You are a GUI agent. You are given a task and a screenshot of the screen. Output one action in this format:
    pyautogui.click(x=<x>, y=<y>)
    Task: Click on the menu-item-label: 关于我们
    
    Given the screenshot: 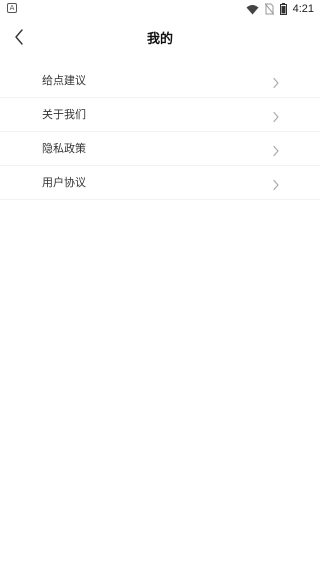 What is the action you would take?
    pyautogui.click(x=64, y=114)
    